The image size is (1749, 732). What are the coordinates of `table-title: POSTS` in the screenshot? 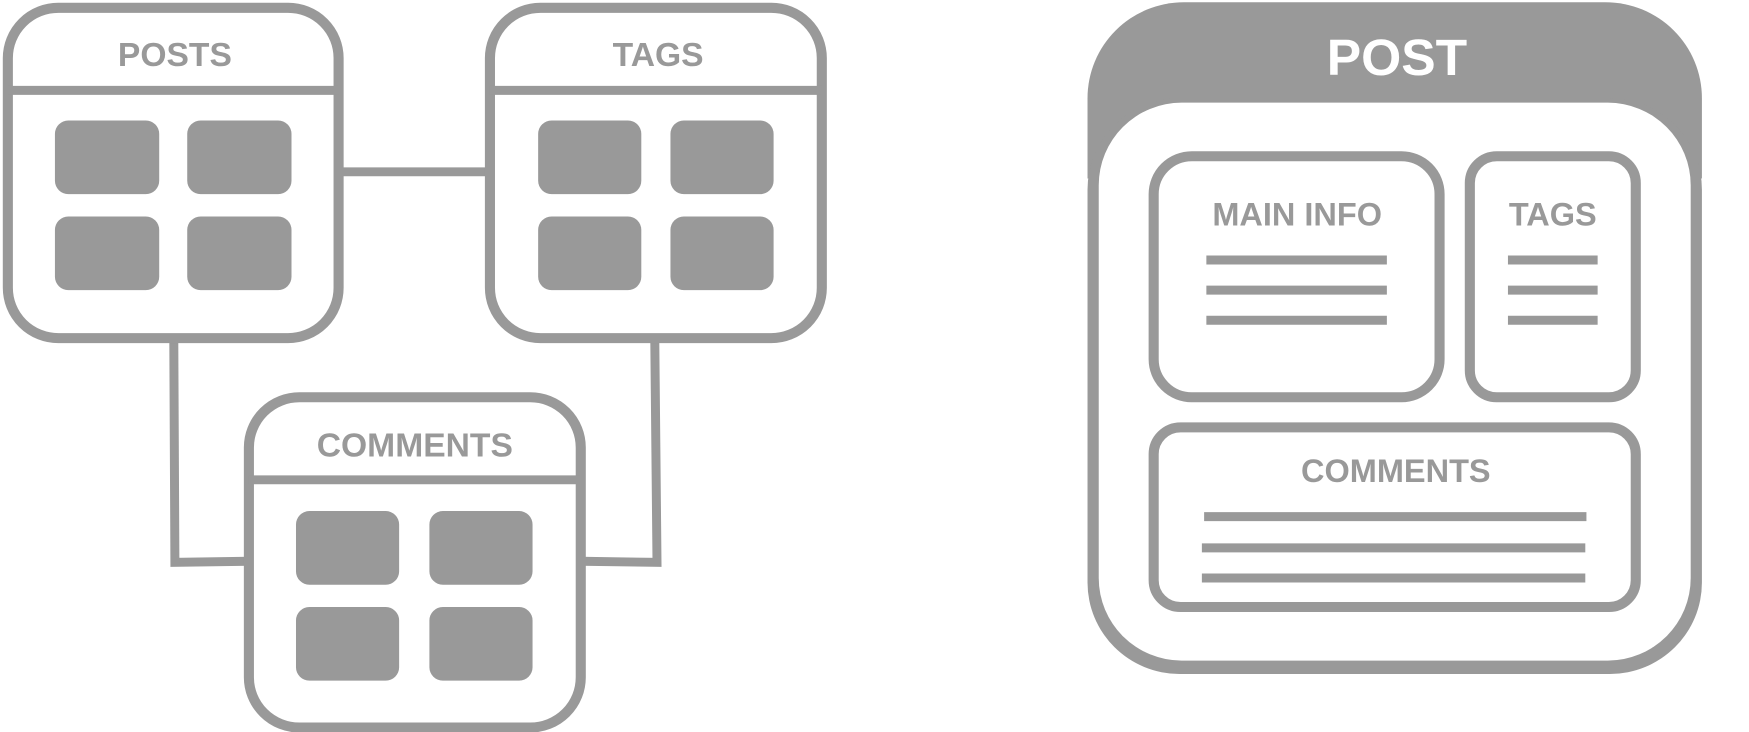 It's located at (175, 55).